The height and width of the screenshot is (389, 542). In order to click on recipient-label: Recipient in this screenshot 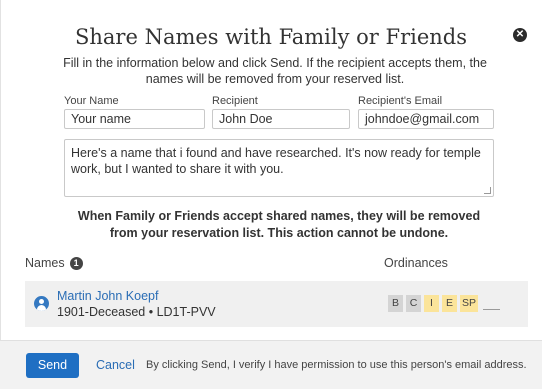, I will do `click(235, 101)`.